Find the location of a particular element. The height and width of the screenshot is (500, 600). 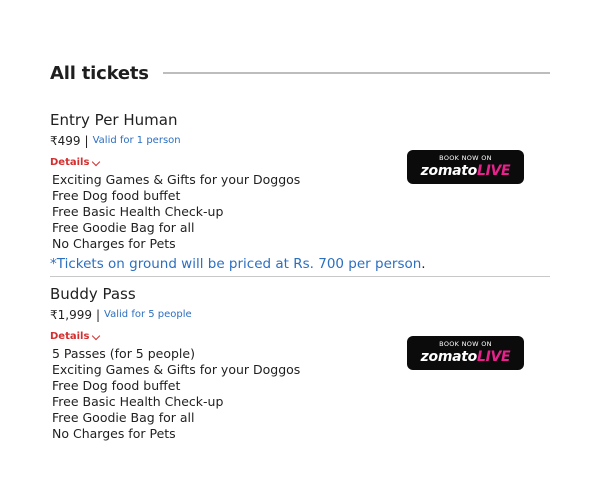

price-row: ₹499 | Valid for 1 person is located at coordinates (300, 141).